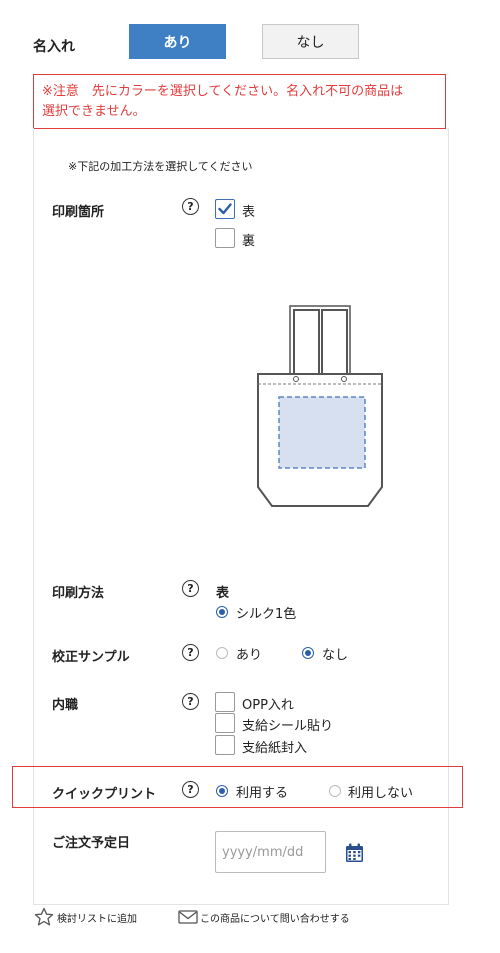  I want to click on radio-proof-yes, so click(222, 653).